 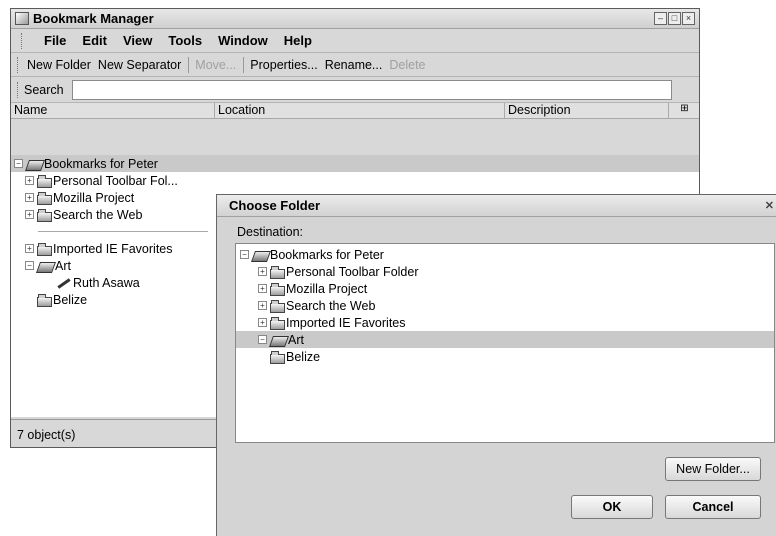 What do you see at coordinates (355, 19) in the screenshot?
I see `title-bar: Bookmark Manager – □ ×` at bounding box center [355, 19].